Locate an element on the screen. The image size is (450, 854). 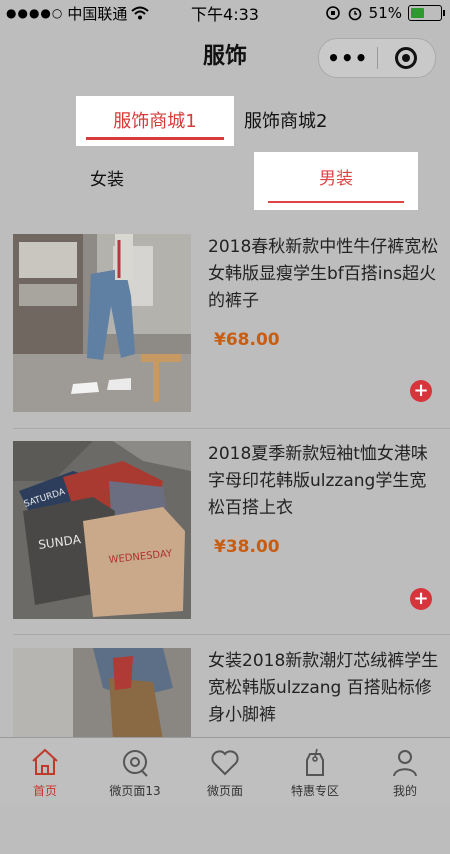
tabbar-label: 特惠专区 is located at coordinates (314, 791).